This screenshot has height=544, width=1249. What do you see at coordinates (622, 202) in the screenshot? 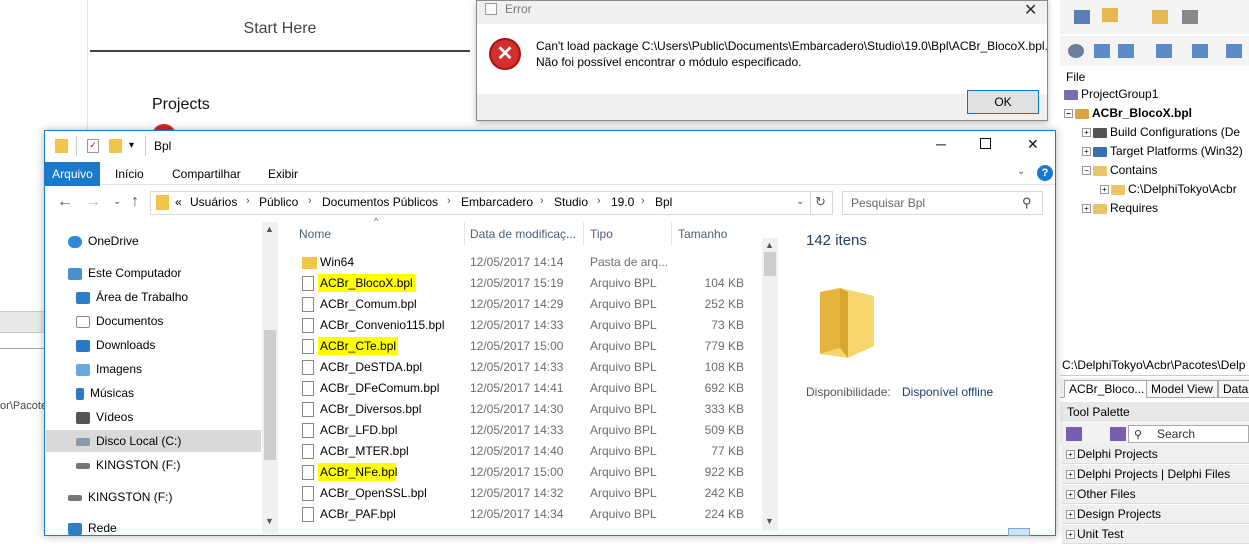
I see `breadcrumb-item: 19.0` at bounding box center [622, 202].